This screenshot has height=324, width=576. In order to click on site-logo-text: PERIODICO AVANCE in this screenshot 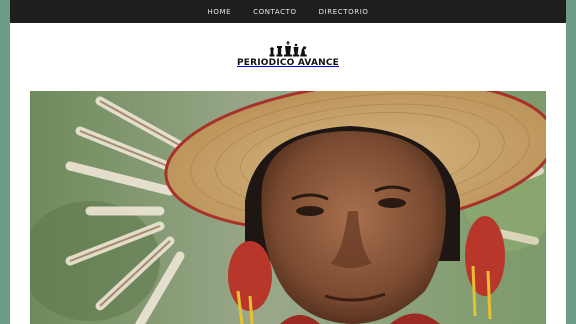, I will do `click(288, 63)`.